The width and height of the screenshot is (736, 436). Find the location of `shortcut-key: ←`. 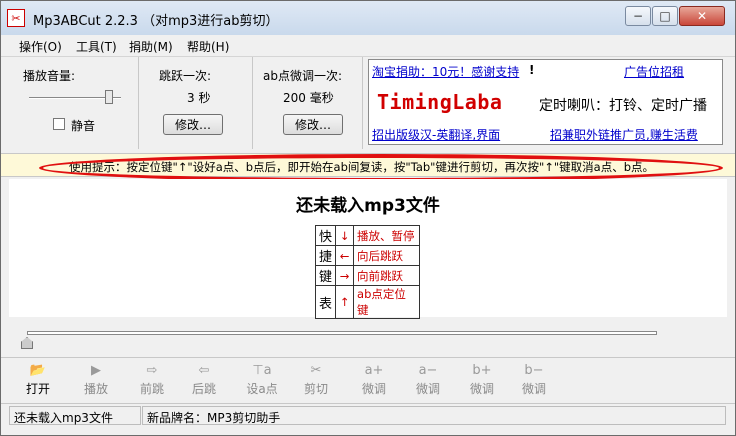

shortcut-key: ← is located at coordinates (345, 255).